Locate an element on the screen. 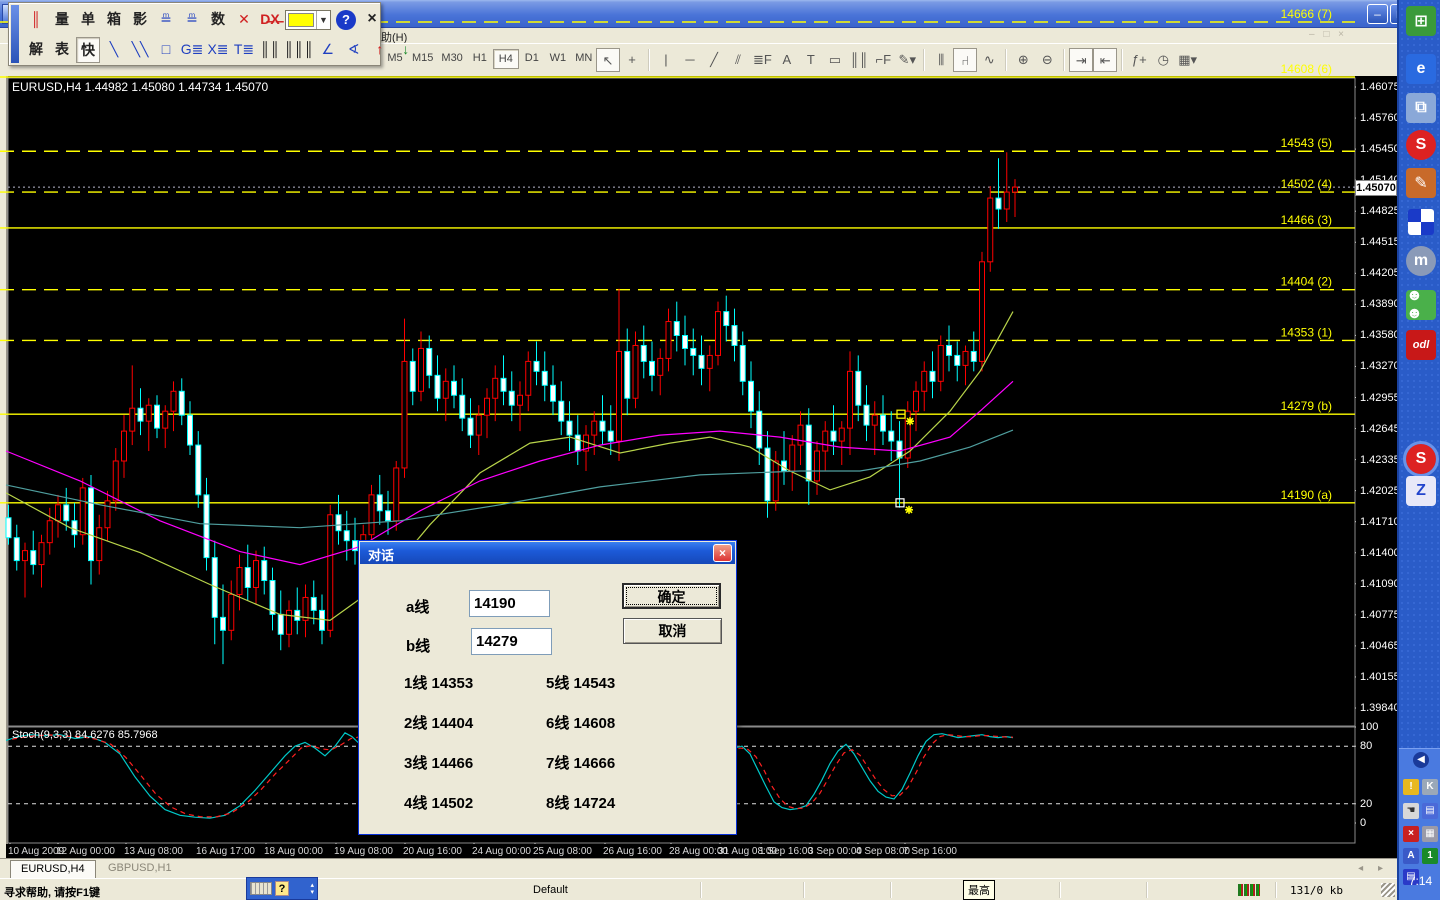  status-profile: Default is located at coordinates (550, 890).